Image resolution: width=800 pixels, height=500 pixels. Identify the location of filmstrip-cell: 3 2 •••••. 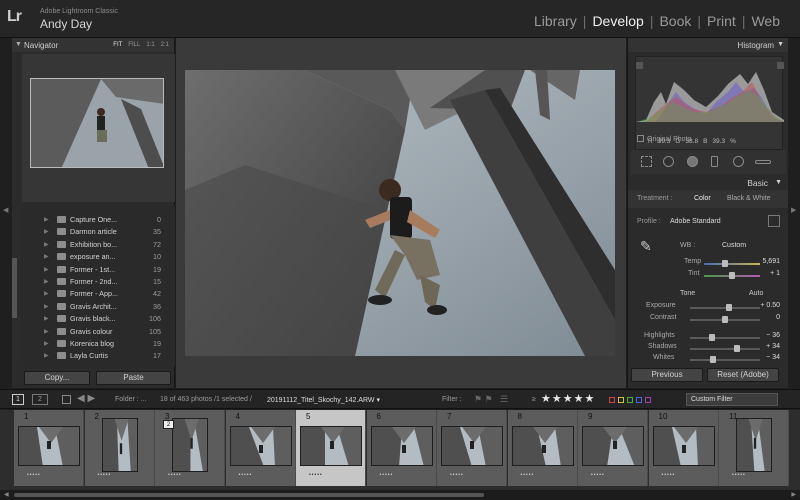
(190, 448).